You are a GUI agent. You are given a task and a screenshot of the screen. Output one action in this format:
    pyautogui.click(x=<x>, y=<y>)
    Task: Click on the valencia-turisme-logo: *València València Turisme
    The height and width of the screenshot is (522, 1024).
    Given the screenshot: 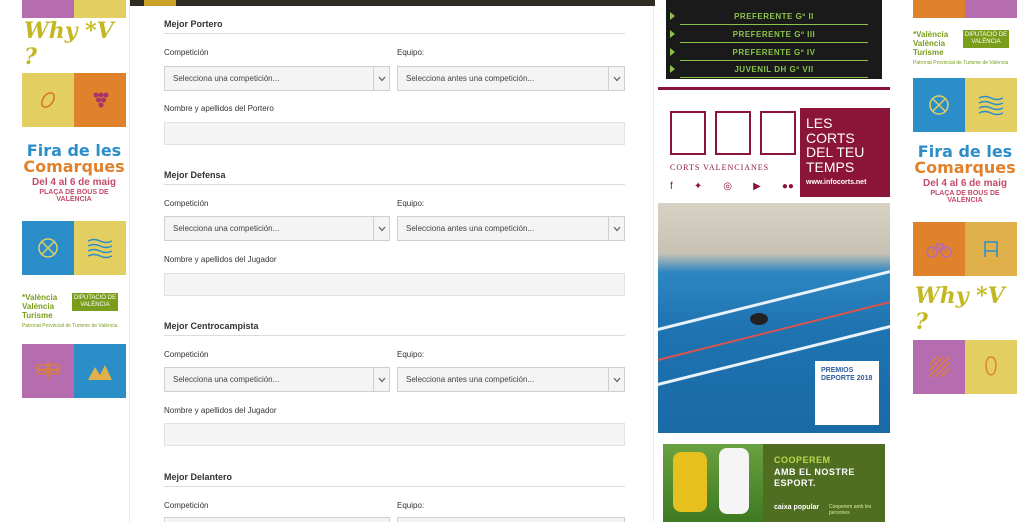 What is the action you would take?
    pyautogui.click(x=931, y=44)
    